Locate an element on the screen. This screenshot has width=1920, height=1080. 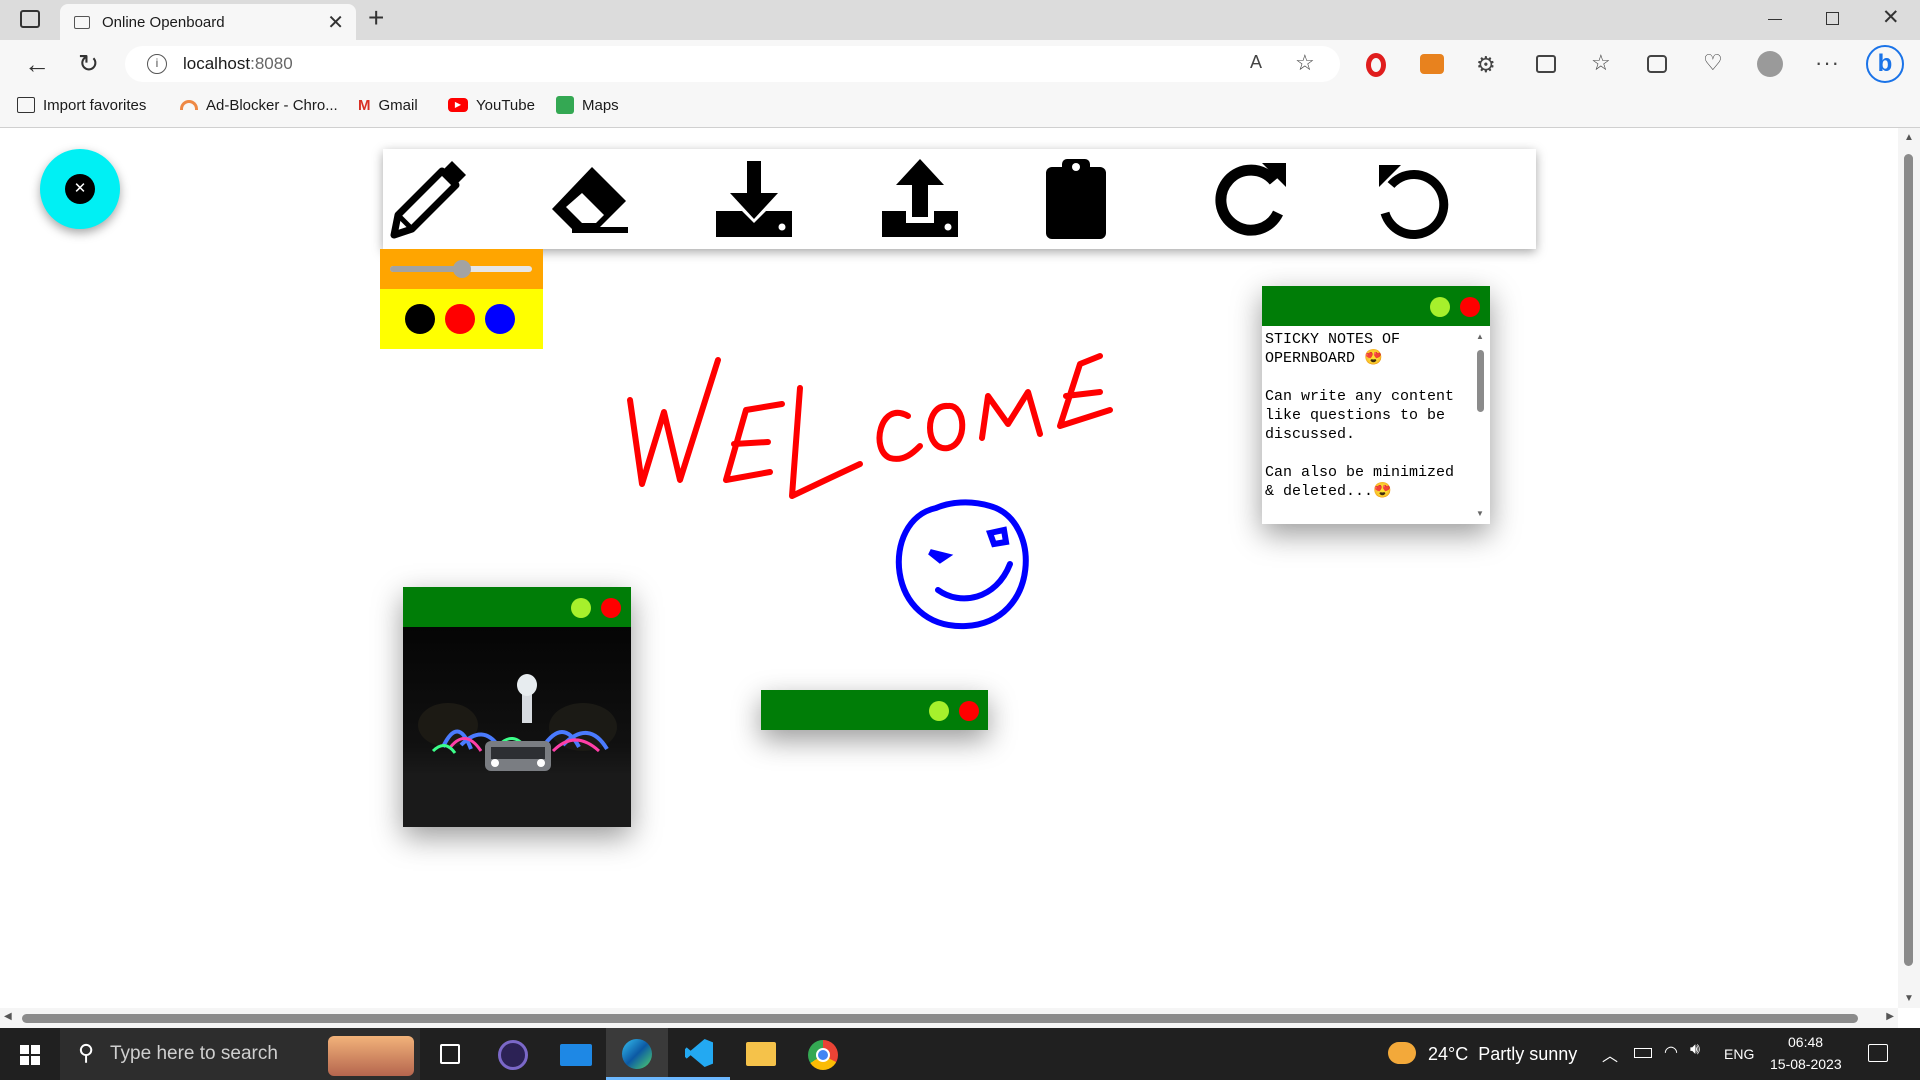
weather-text: 24°C Partly sunny is located at coordinates (1502, 1054).